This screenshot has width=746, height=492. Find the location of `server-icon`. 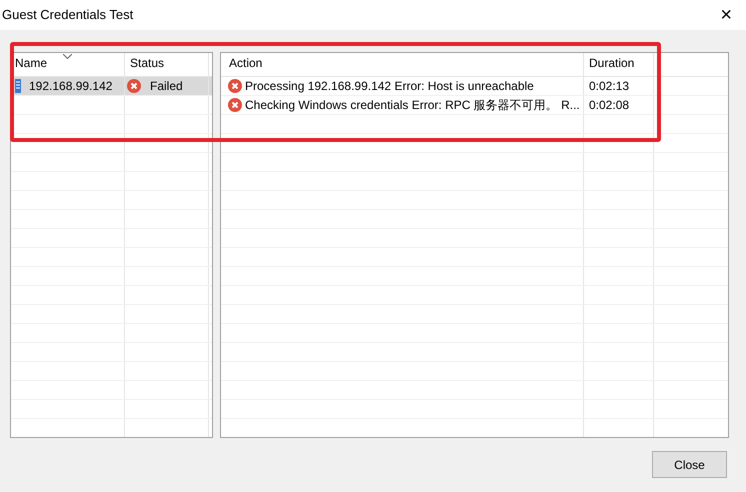

server-icon is located at coordinates (18, 86).